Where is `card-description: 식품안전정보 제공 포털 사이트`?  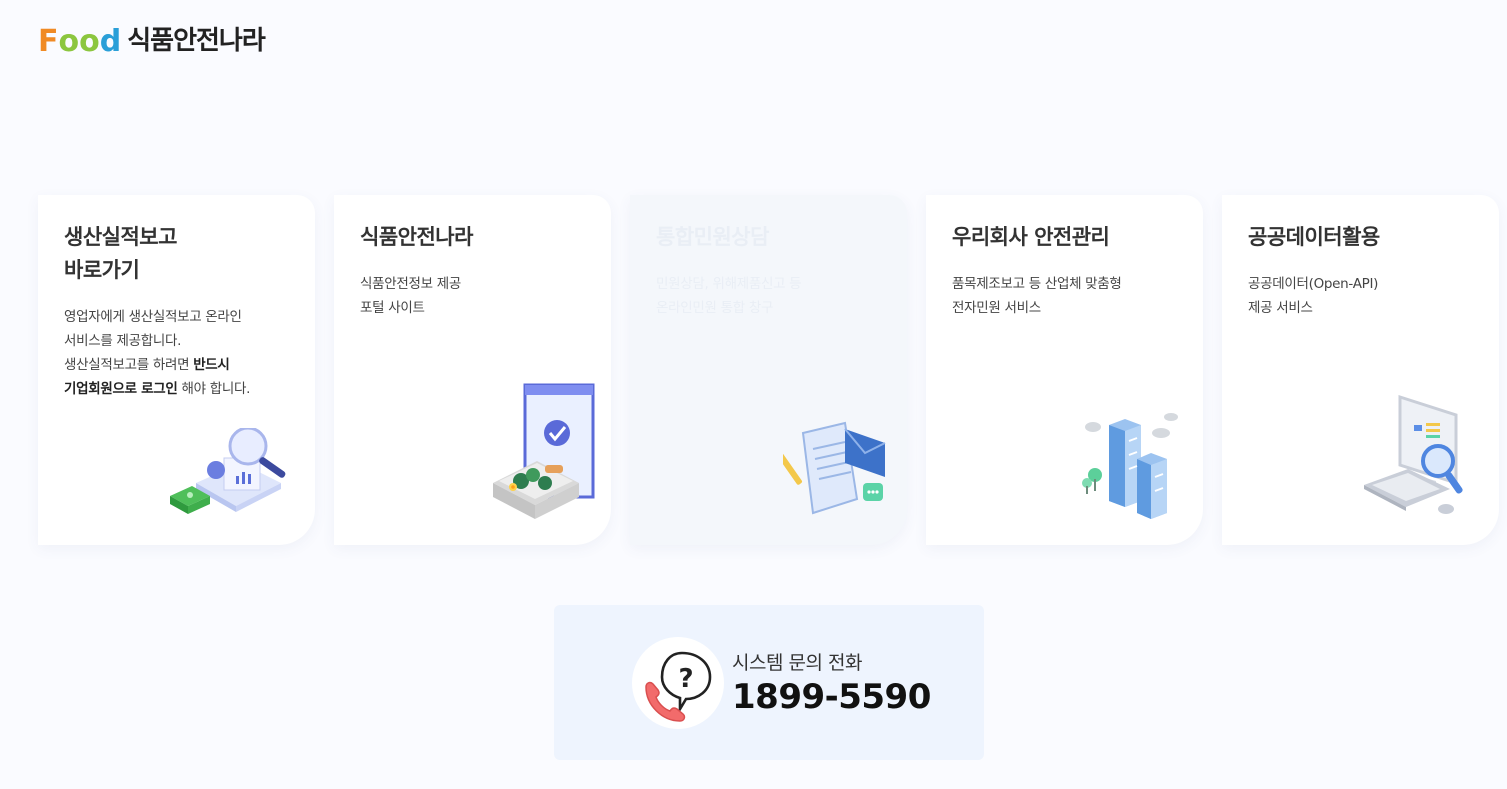
card-description: 식품안전정보 제공 포털 사이트 is located at coordinates (473, 296).